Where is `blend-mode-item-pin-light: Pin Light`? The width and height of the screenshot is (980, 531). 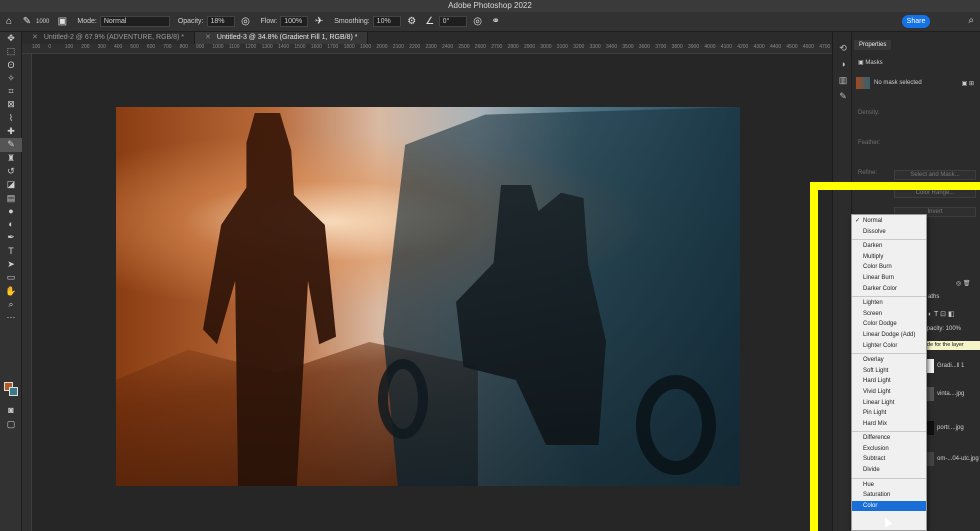 blend-mode-item-pin-light: Pin Light is located at coordinates (889, 413).